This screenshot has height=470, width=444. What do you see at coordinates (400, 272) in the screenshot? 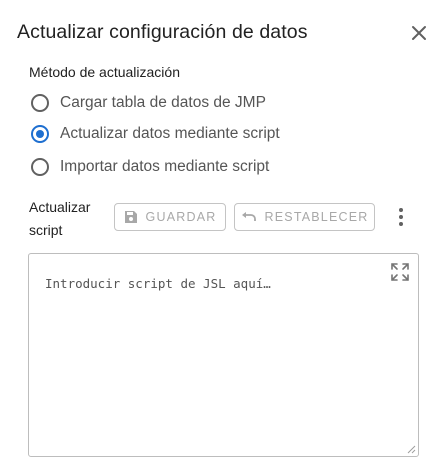
I see `fullscreen-icon` at bounding box center [400, 272].